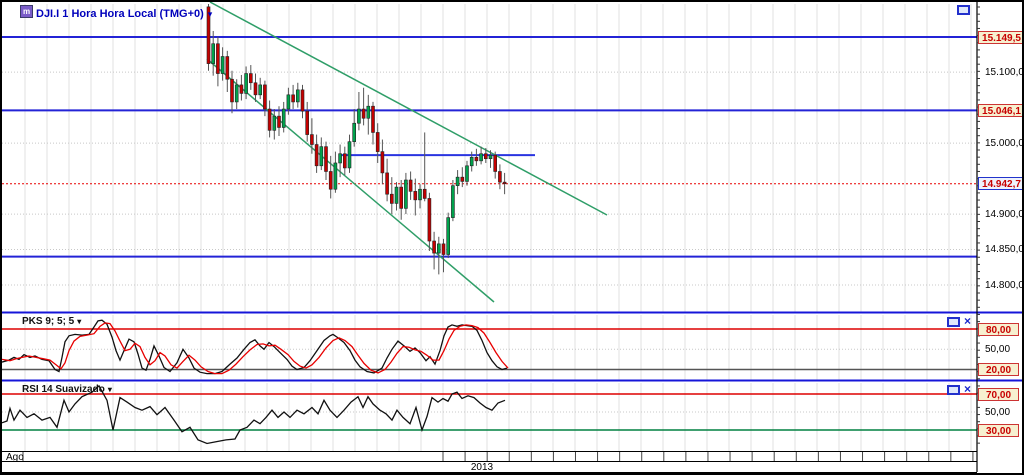  Describe the element at coordinates (963, 10) in the screenshot. I see `main-panel-restore-button` at that location.